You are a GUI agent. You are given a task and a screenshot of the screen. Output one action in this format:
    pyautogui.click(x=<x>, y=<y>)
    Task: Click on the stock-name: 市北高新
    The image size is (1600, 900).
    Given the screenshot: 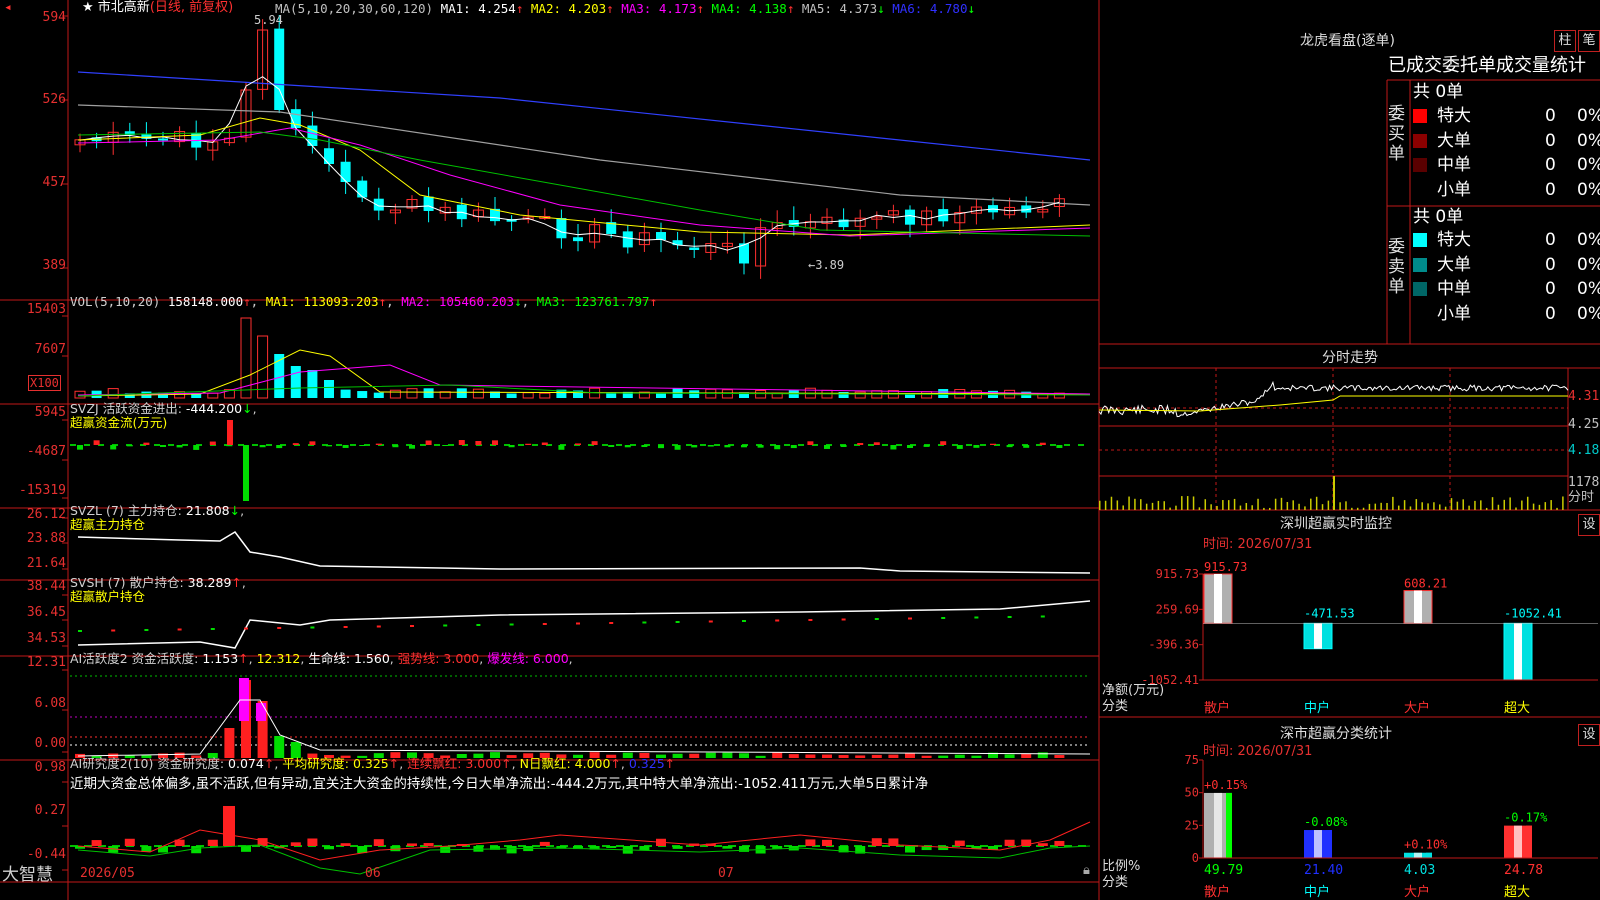 What is the action you would take?
    pyautogui.click(x=124, y=7)
    